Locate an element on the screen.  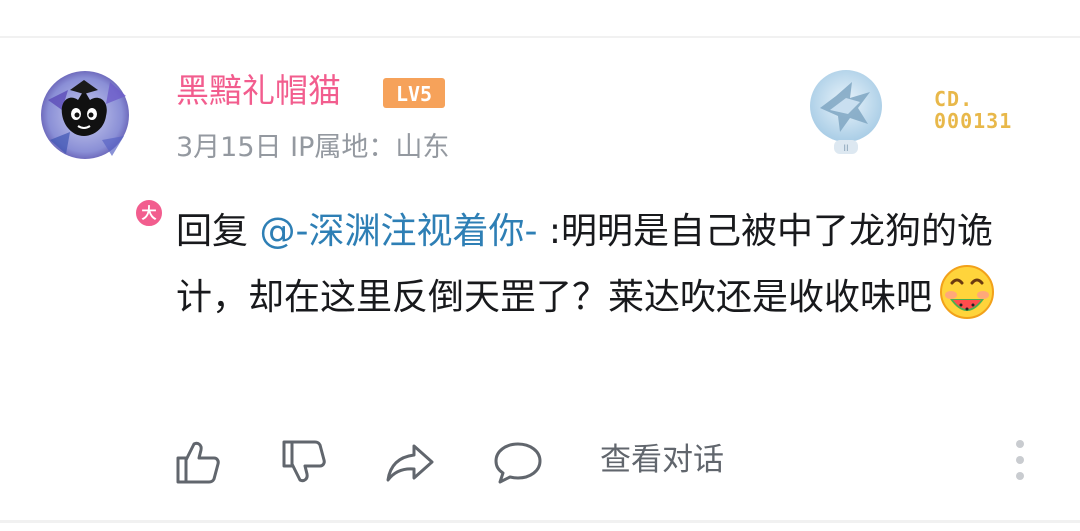
comment-meta: 3月15日 IP属地：山东 is located at coordinates (313, 147).